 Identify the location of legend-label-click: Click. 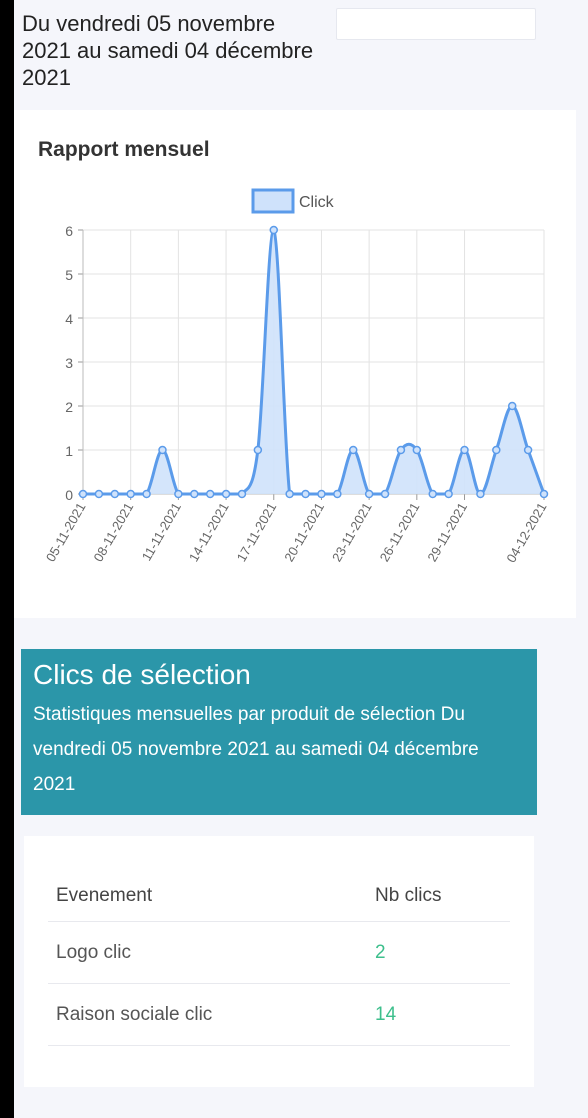
(317, 202).